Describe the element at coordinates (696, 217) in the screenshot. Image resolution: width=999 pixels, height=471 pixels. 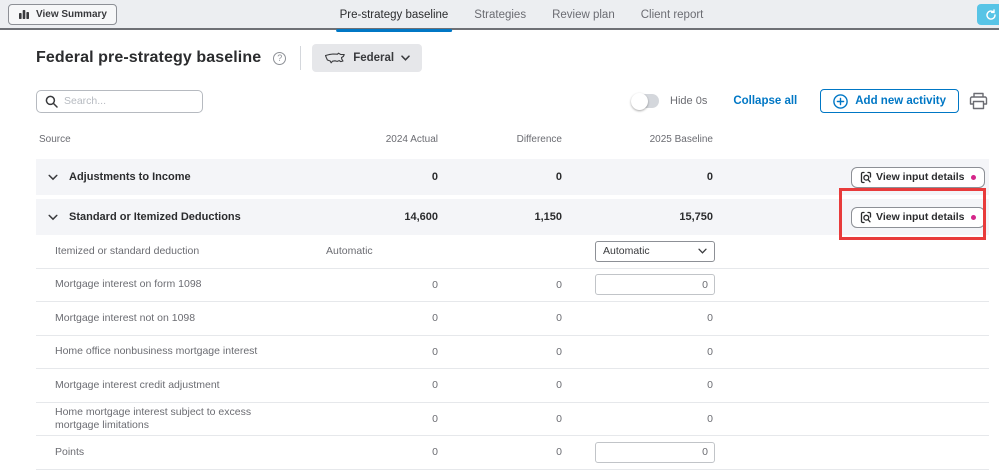
I see `section-baseline-value: 15,750` at that location.